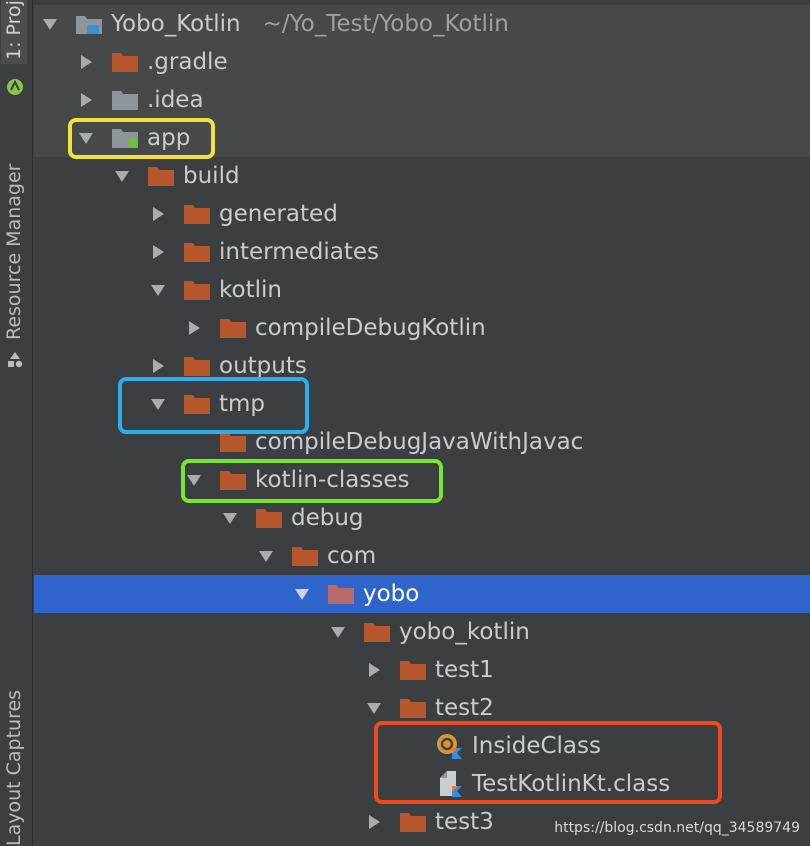 This screenshot has height=846, width=810. I want to click on tree-label-idea: .idea, so click(175, 100).